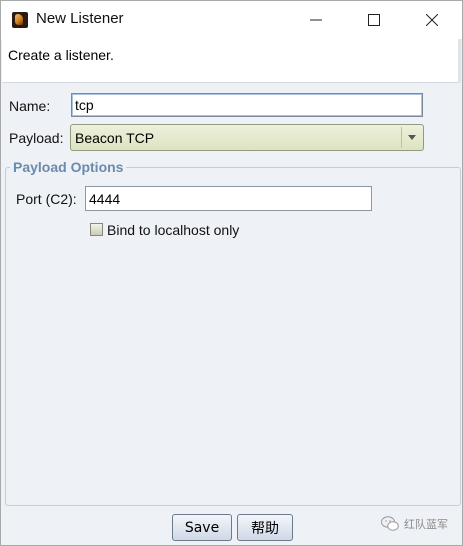 Image resolution: width=463 pixels, height=546 pixels. Describe the element at coordinates (231, 61) in the screenshot. I see `description-panel: Create a listener.` at that location.